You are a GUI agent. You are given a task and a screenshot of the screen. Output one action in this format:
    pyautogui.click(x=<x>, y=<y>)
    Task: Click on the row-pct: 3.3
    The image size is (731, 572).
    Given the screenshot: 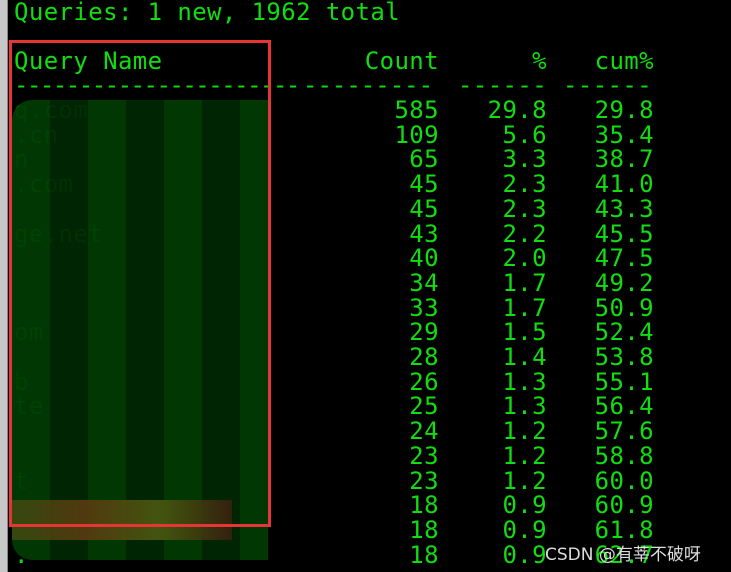 What is the action you would take?
    pyautogui.click(x=524, y=159)
    